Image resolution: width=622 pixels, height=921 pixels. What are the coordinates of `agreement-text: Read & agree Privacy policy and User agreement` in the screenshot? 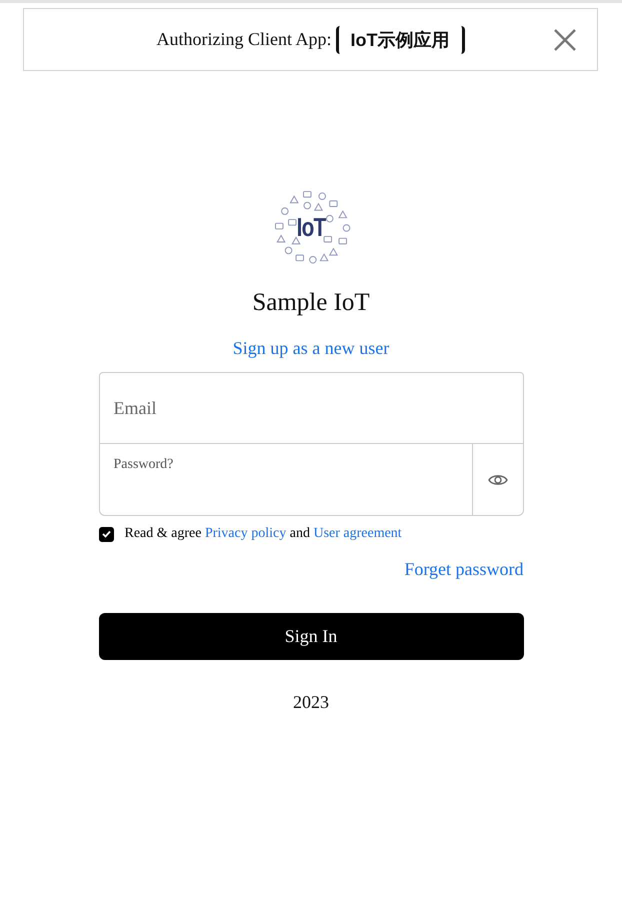 It's located at (263, 534).